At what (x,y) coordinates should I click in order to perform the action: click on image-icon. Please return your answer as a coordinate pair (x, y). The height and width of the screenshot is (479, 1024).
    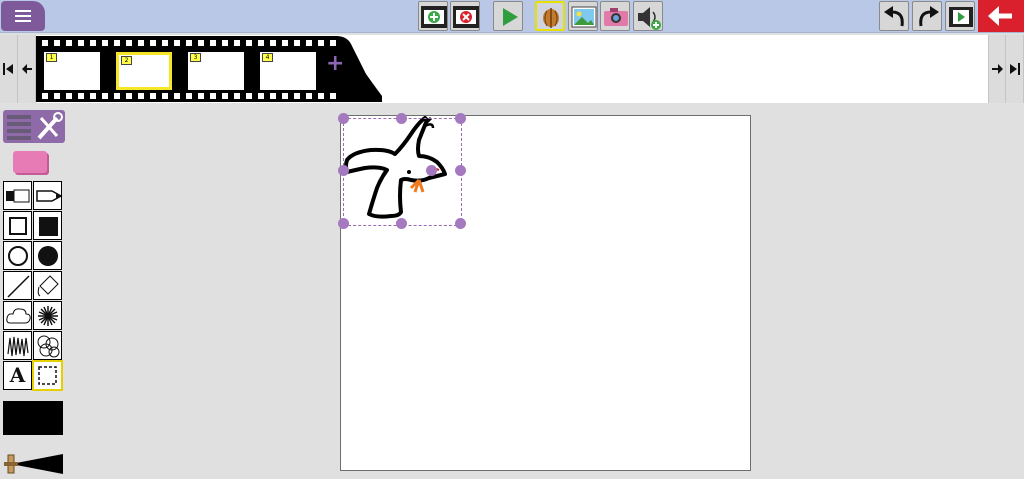
    Looking at the image, I should click on (584, 17).